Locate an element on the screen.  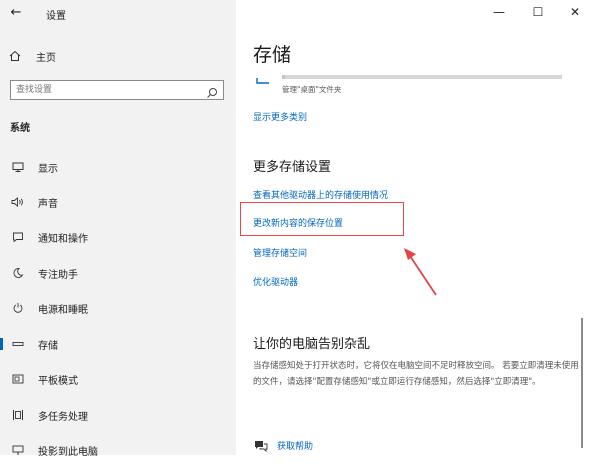
annotation-highlight-box is located at coordinates (322, 219).